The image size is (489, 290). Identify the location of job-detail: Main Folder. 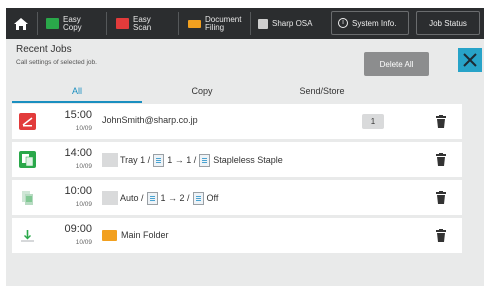
(135, 235).